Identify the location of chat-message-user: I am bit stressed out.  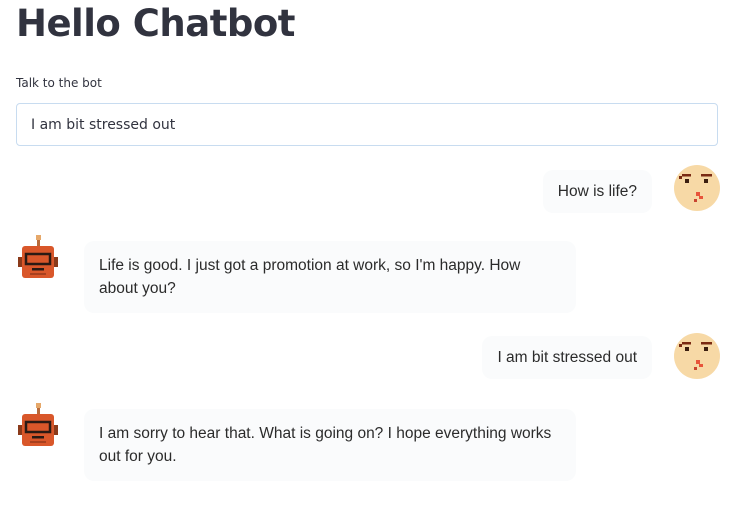
(368, 359).